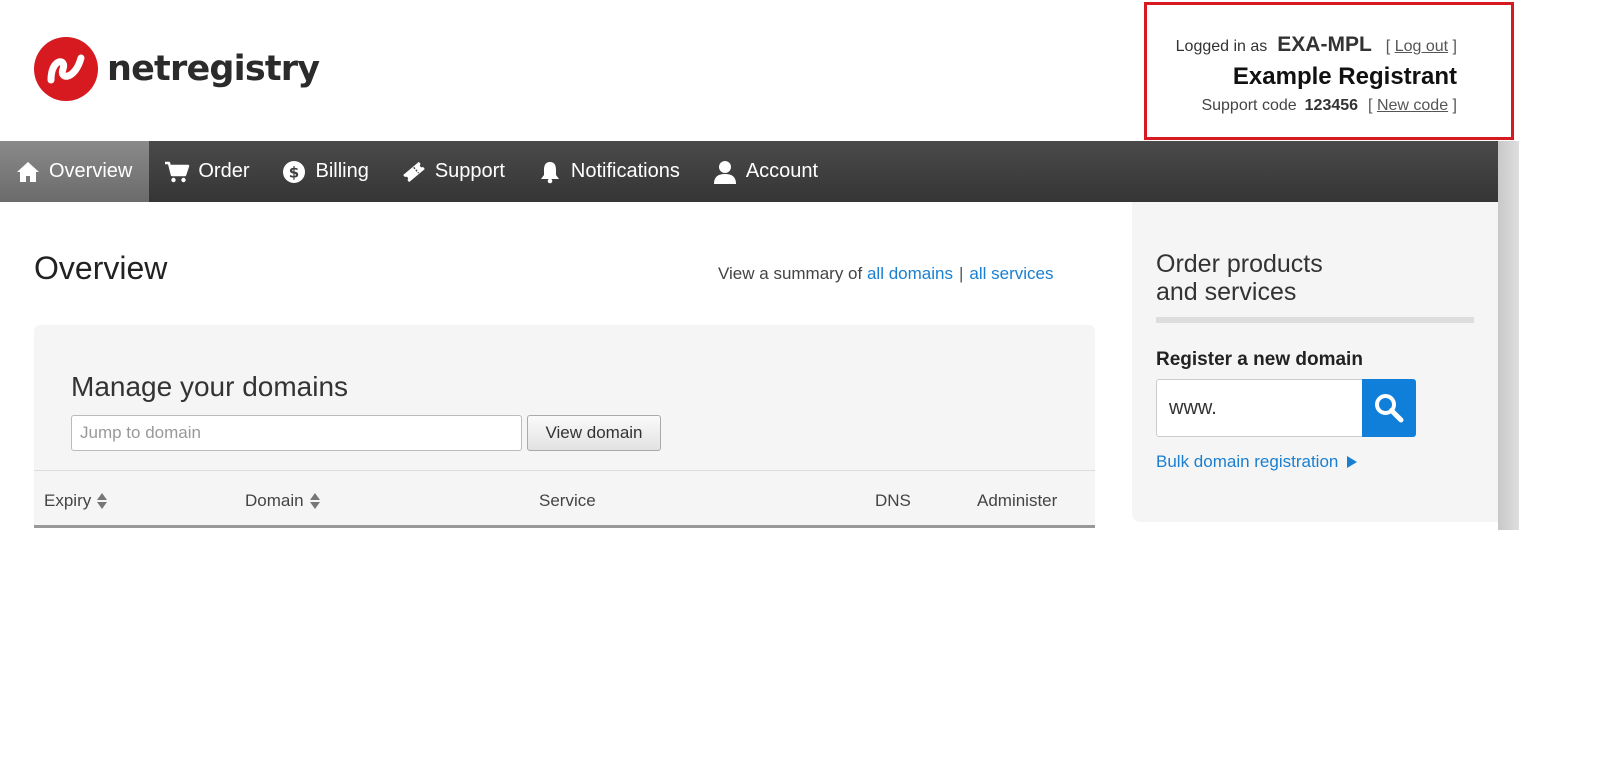  What do you see at coordinates (725, 172) in the screenshot?
I see `user-icon` at bounding box center [725, 172].